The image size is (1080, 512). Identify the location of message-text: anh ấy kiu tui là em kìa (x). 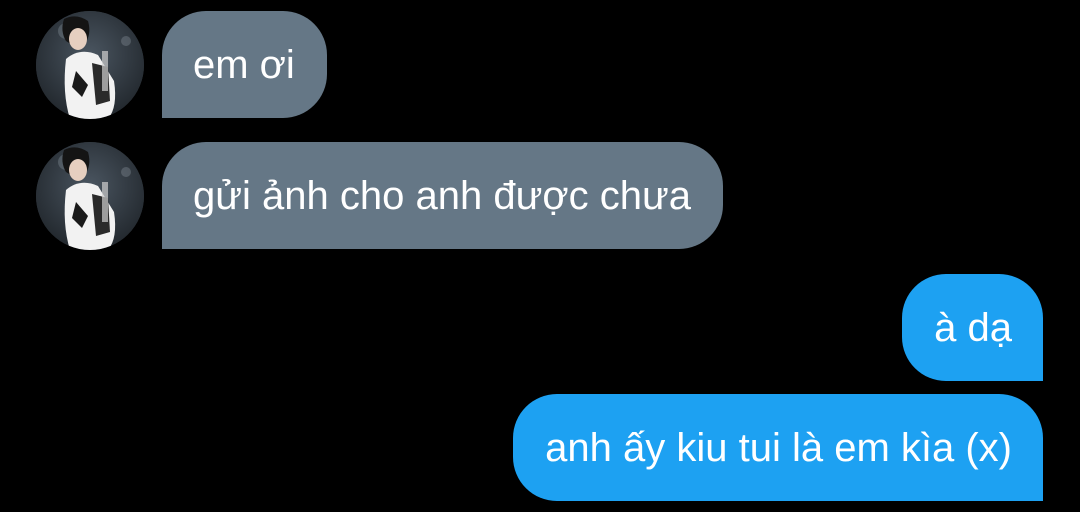
(778, 447).